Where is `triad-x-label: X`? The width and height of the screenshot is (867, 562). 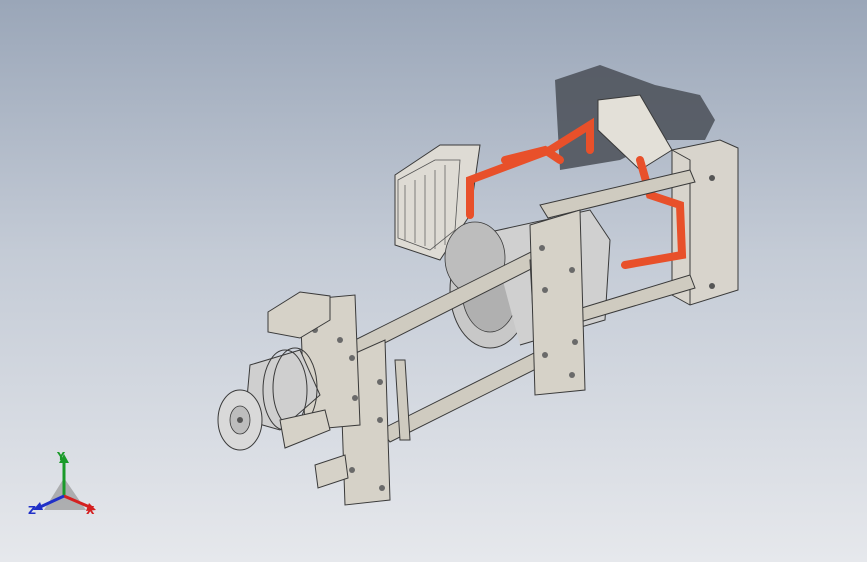 triad-x-label: X is located at coordinates (90, 510).